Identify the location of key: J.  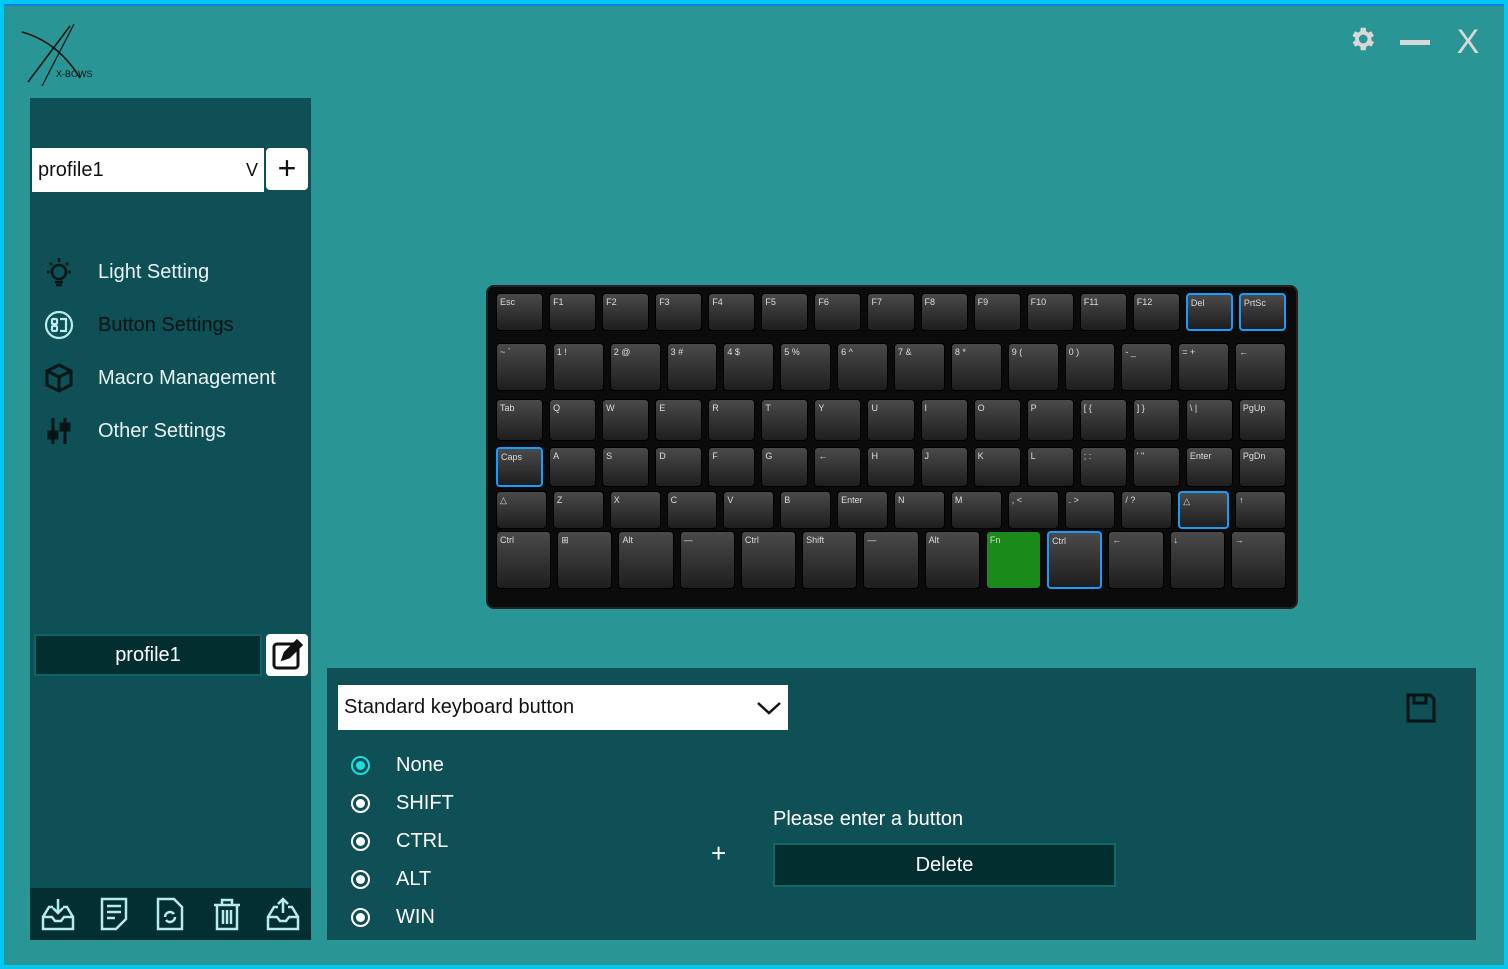
(944, 467).